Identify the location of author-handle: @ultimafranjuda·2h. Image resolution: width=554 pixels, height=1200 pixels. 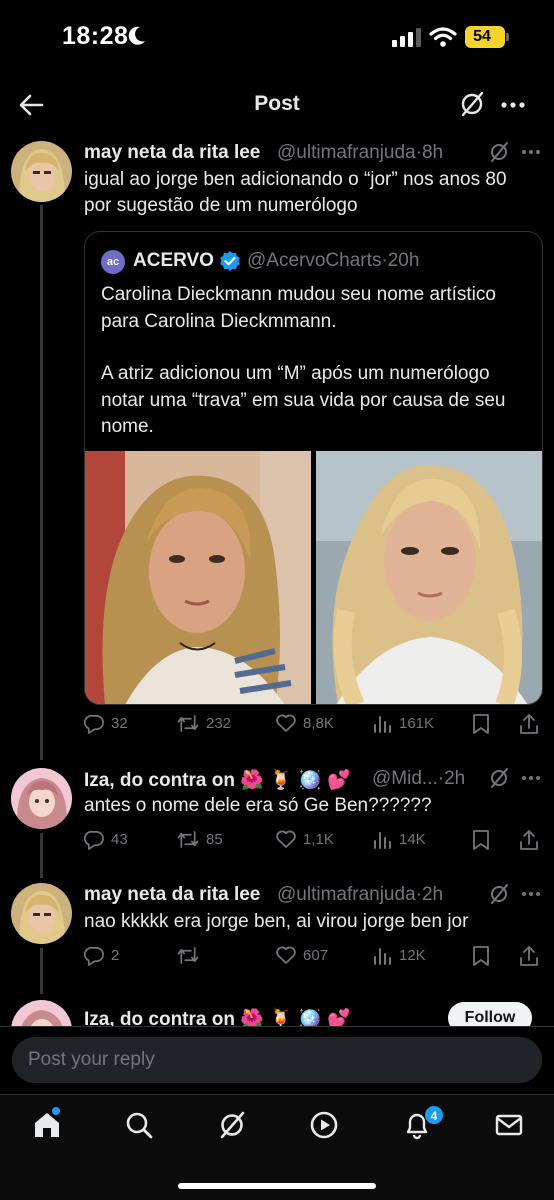
(360, 895).